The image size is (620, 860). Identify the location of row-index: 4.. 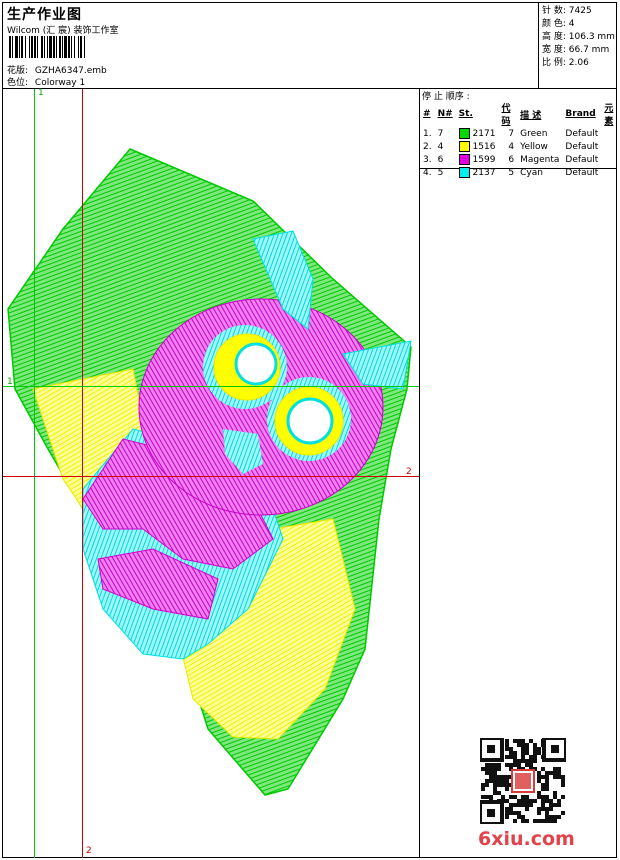
(427, 172).